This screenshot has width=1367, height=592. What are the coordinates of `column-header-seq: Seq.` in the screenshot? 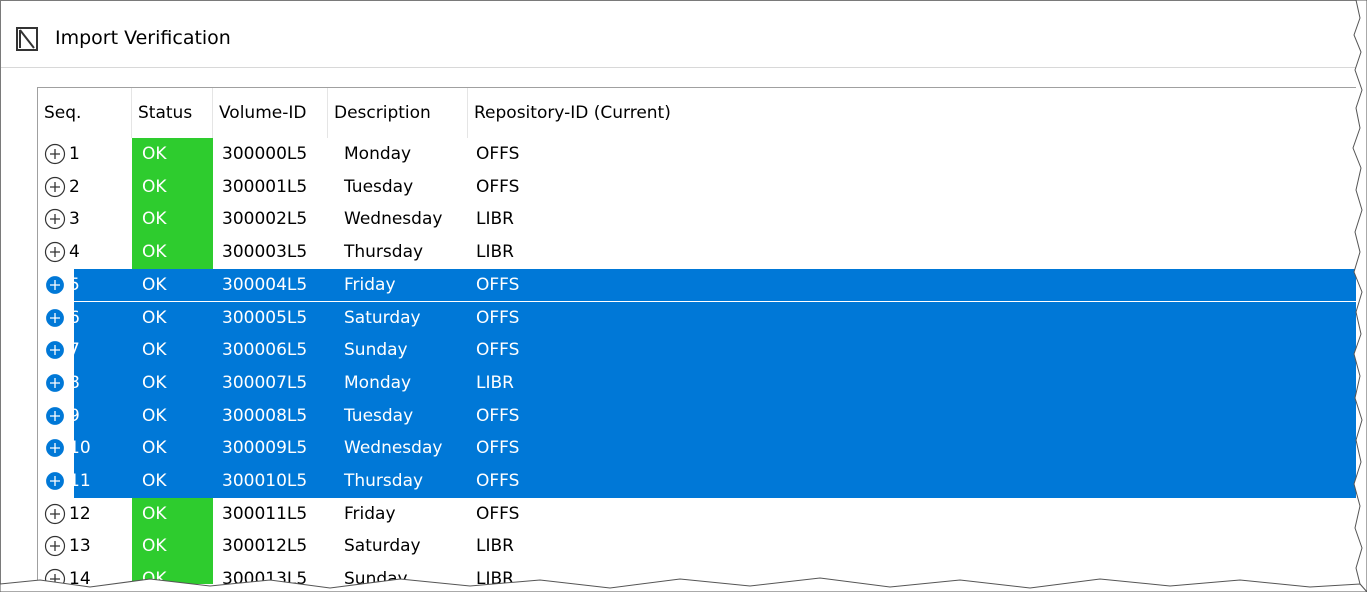 It's located at (85, 113).